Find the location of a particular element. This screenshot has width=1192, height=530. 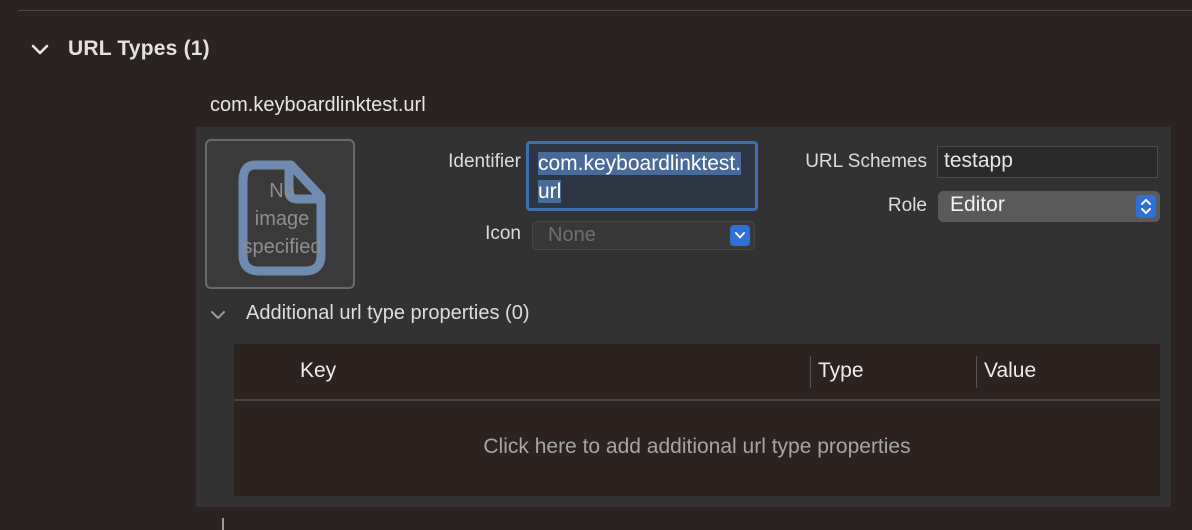

section-title: URL Types (1) is located at coordinates (139, 49).